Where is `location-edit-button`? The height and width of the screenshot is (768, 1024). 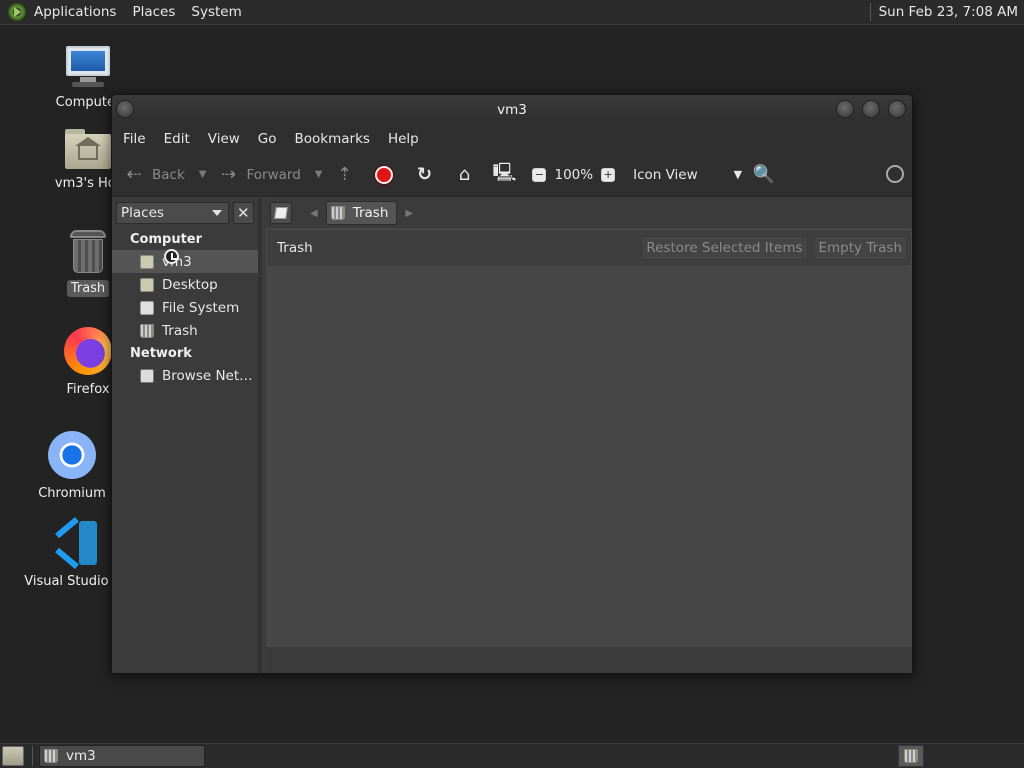 location-edit-button is located at coordinates (281, 213).